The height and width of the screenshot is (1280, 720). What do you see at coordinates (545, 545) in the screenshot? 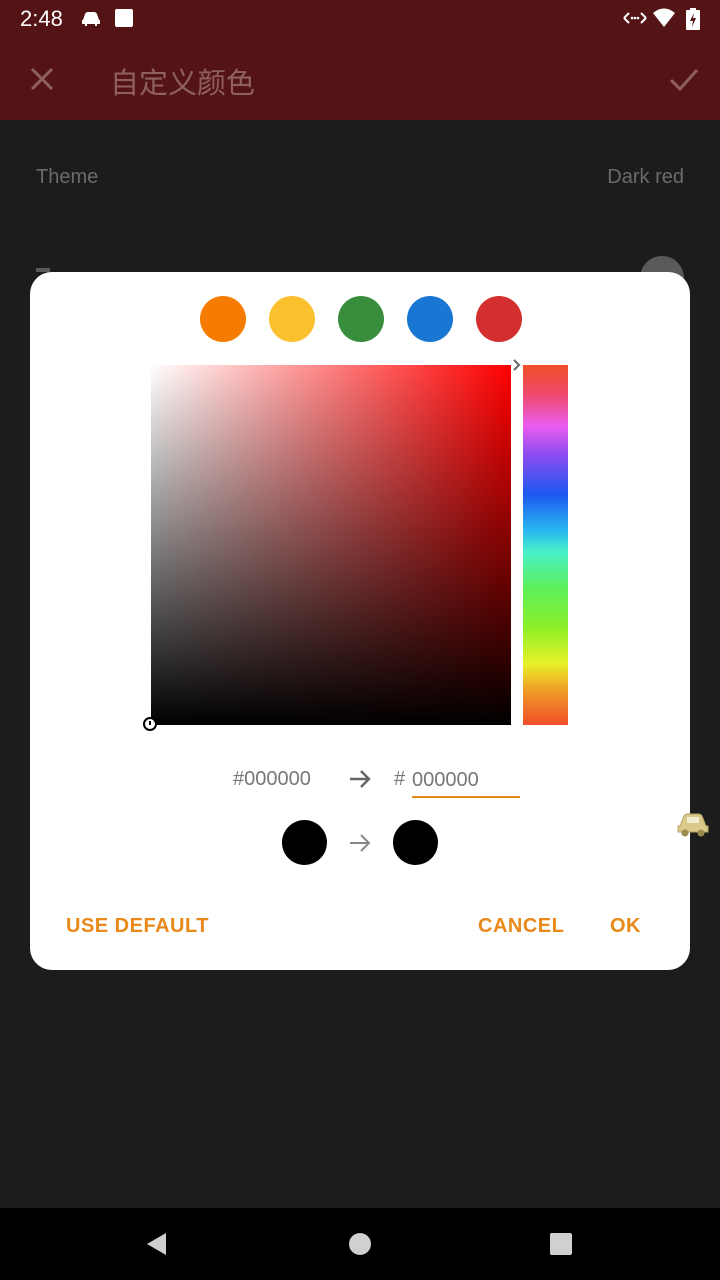
I see `hue-slider` at bounding box center [545, 545].